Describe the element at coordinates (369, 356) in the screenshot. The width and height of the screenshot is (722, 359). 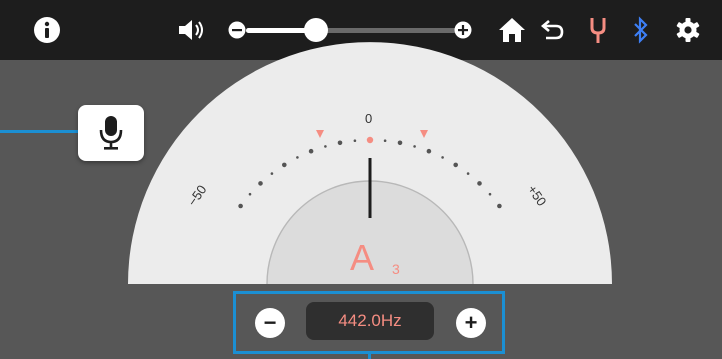
I see `frequency-callout-line` at that location.